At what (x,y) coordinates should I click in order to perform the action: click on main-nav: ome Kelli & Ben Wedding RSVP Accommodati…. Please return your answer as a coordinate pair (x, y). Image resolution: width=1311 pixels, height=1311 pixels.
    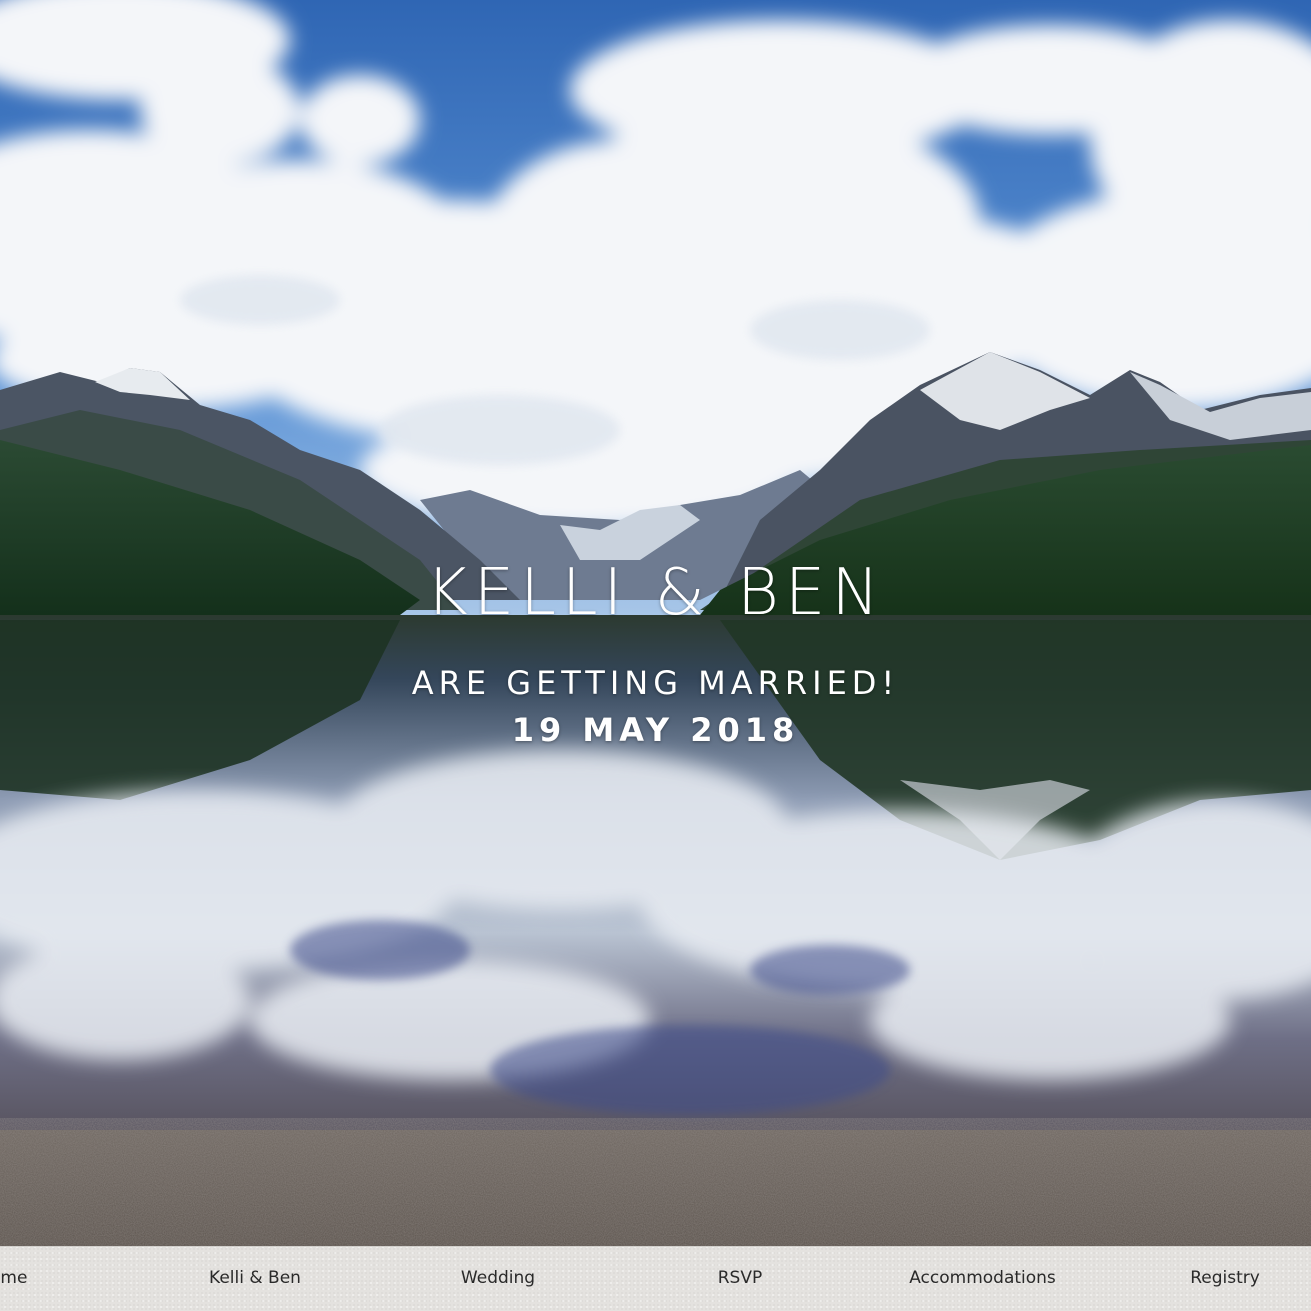
    Looking at the image, I should click on (655, 1278).